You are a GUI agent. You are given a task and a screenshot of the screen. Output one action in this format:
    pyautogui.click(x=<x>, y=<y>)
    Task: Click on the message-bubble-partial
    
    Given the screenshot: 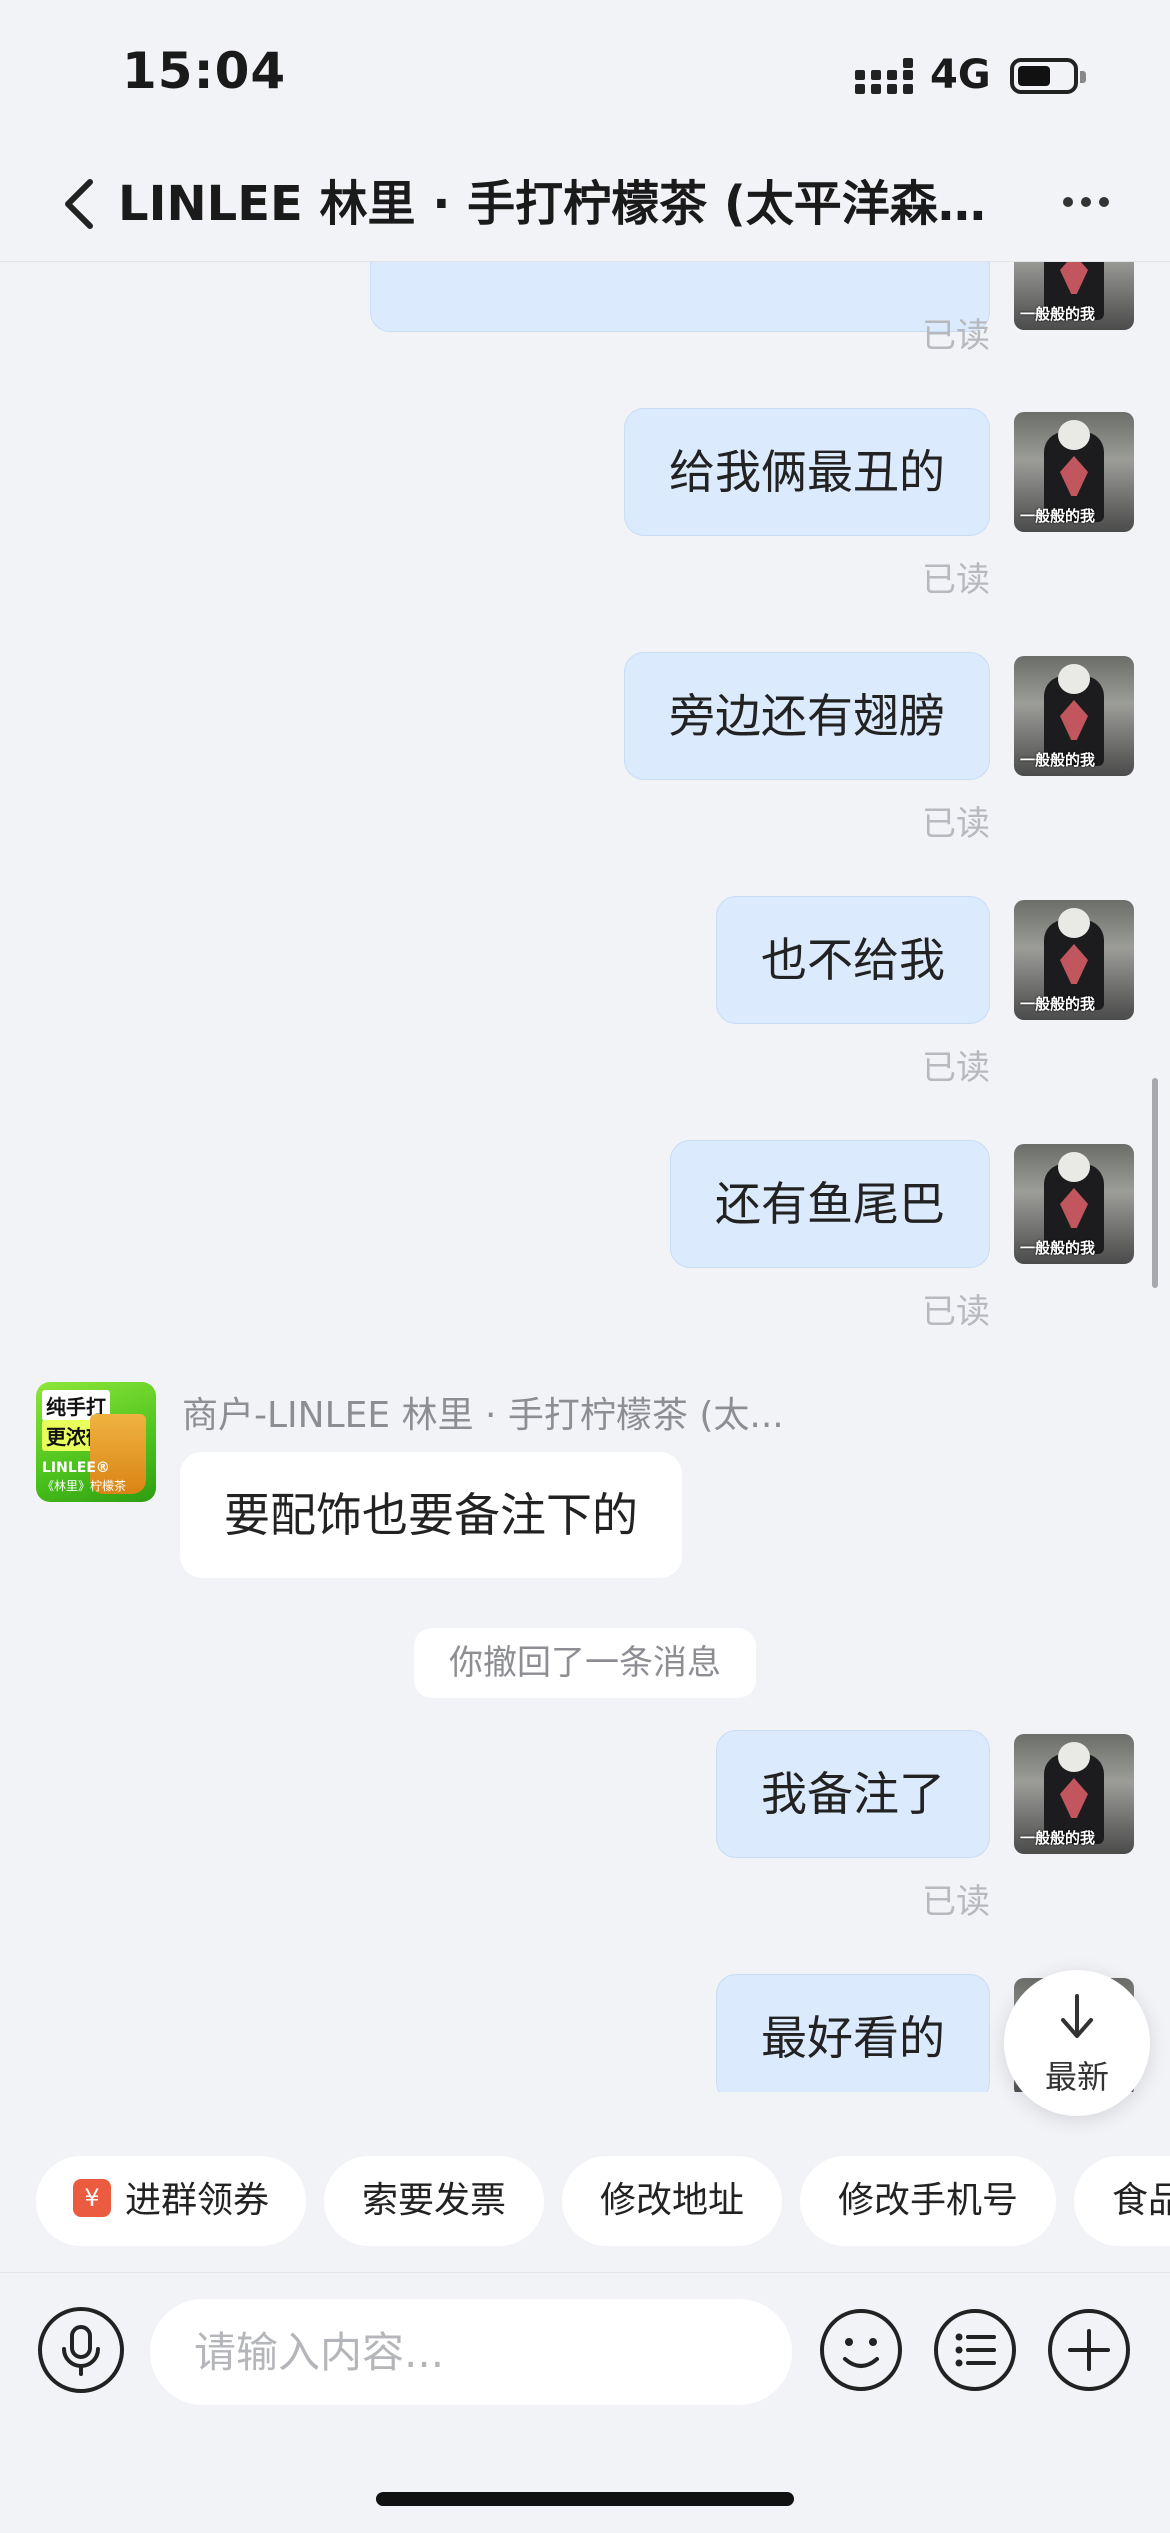 What is the action you would take?
    pyautogui.click(x=680, y=297)
    